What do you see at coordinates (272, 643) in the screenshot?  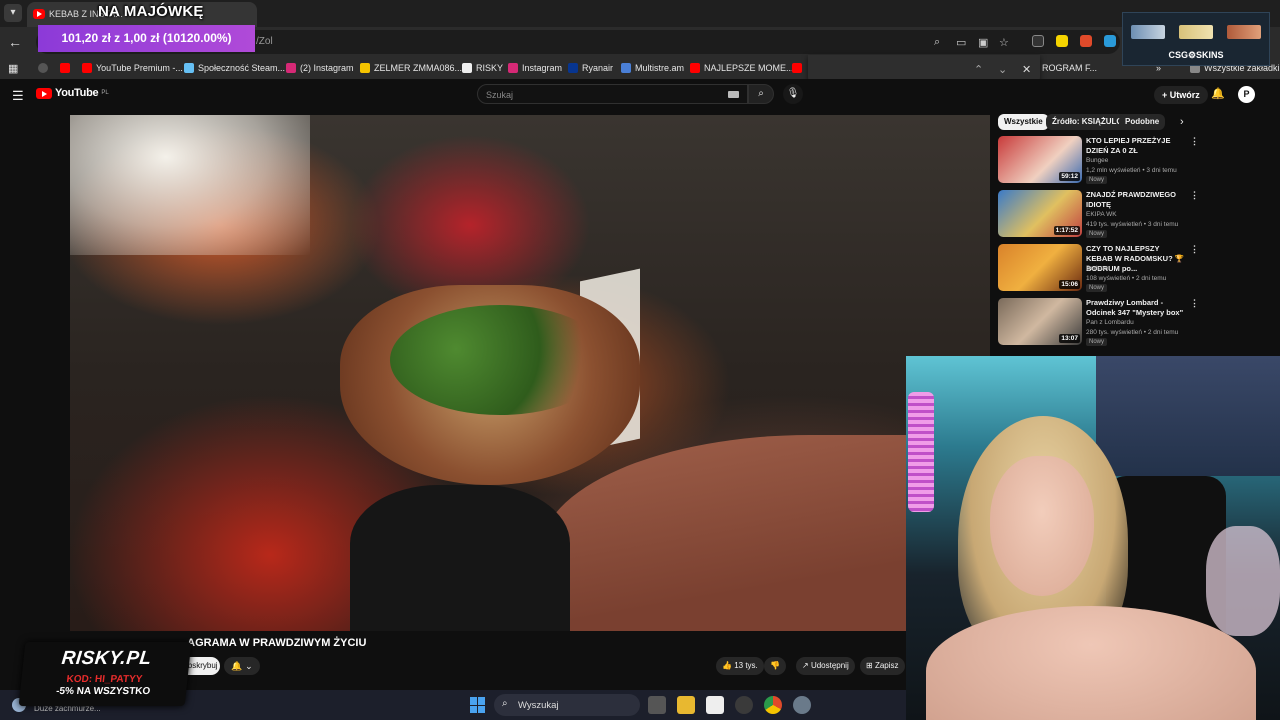 I see `video-title: ...AGRAMA W PRAWDZIWYM ŻYCIU` at bounding box center [272, 643].